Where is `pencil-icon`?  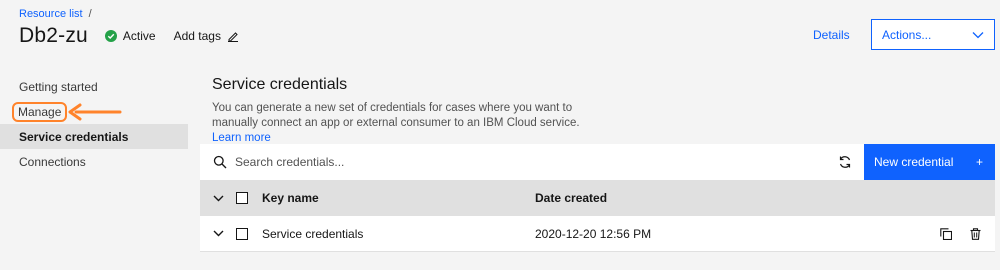 pencil-icon is located at coordinates (232, 37).